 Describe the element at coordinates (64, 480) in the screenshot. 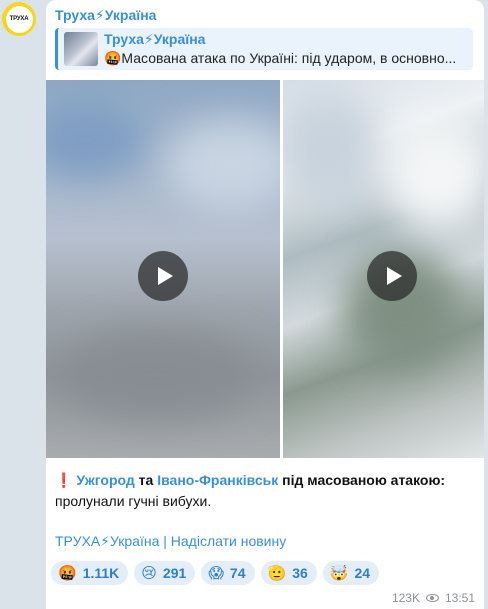

I see `exclamation-icon: ❗` at that location.